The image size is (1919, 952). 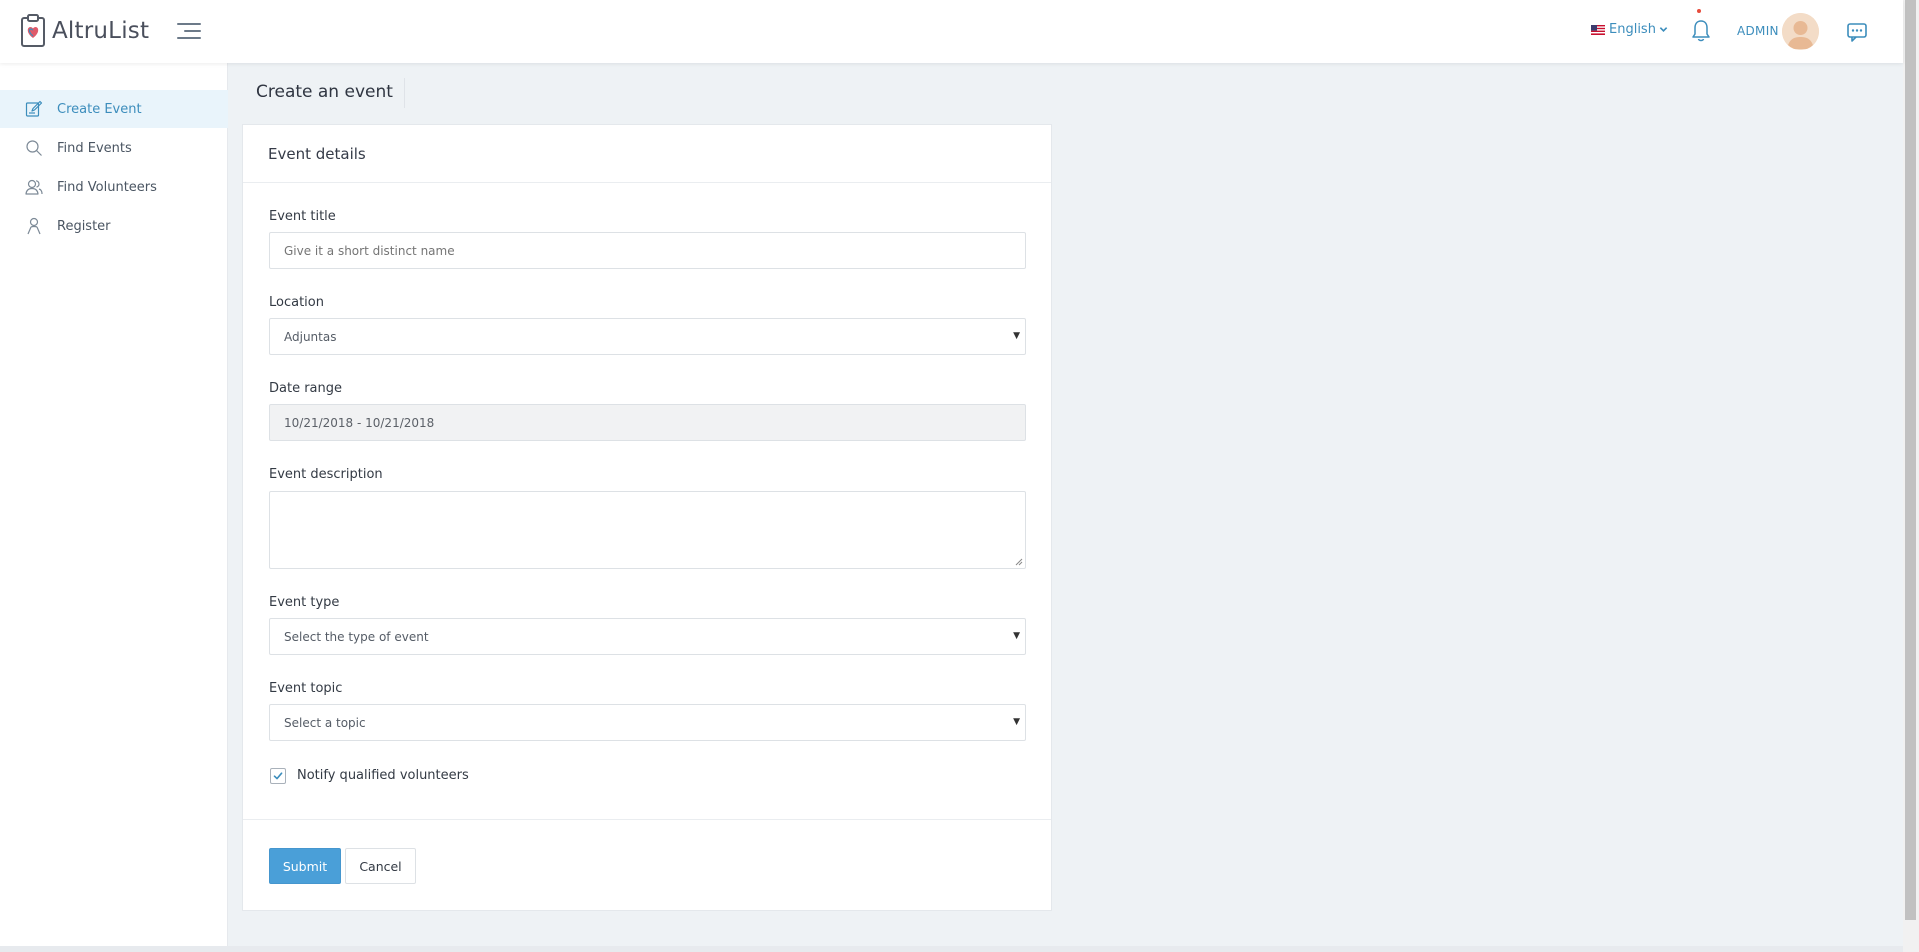 I want to click on checkmark-icon, so click(x=278, y=776).